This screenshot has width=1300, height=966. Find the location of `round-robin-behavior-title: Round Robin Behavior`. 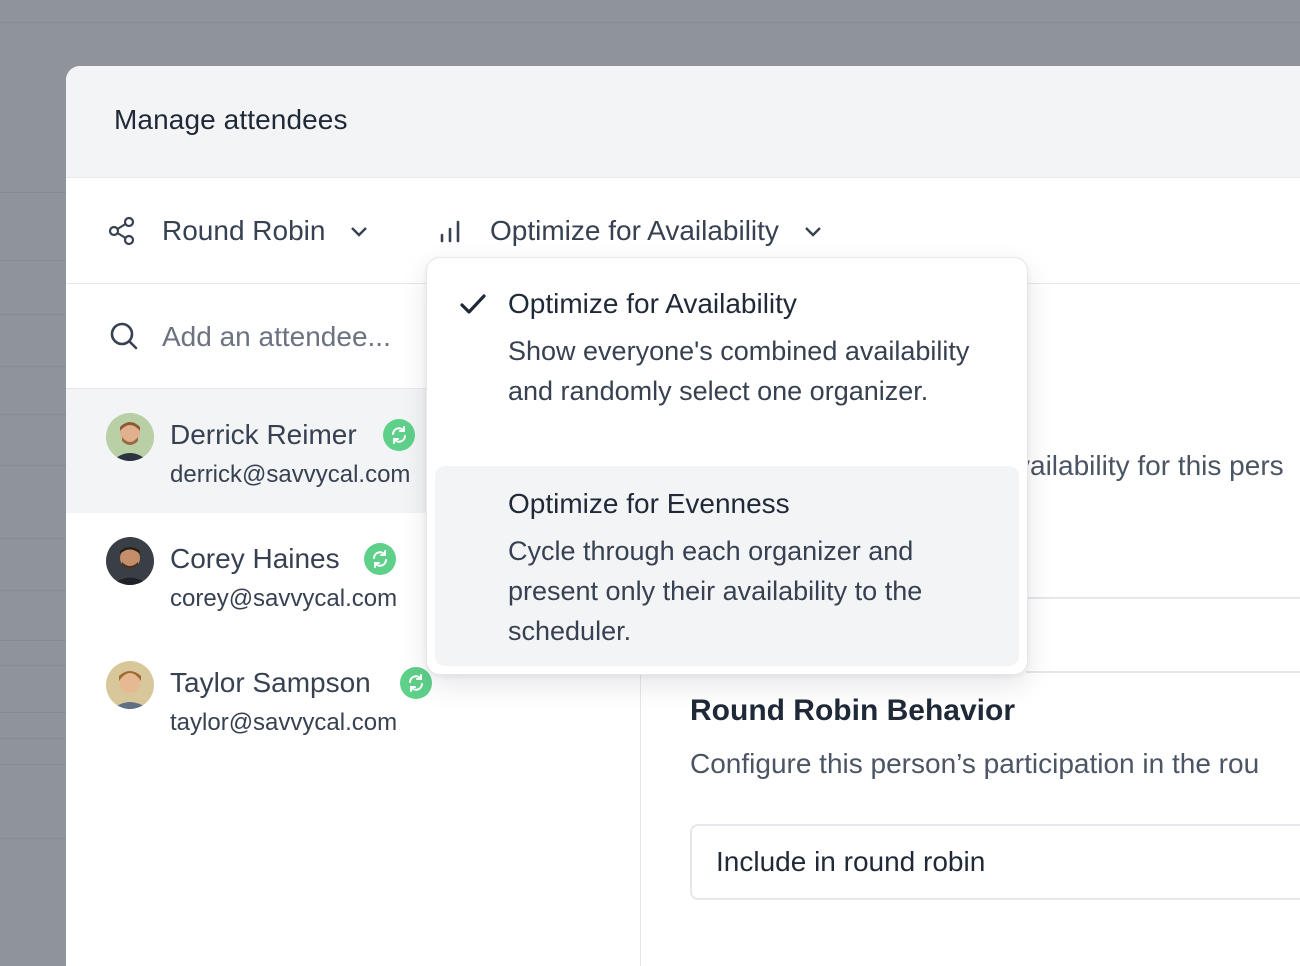

round-robin-behavior-title: Round Robin Behavior is located at coordinates (852, 710).